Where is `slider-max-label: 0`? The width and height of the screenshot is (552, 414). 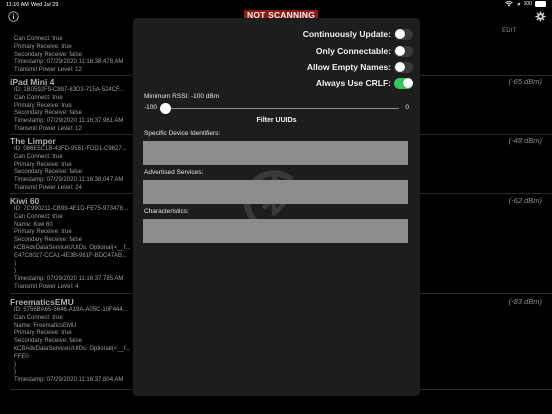
slider-max-label: 0 is located at coordinates (407, 107).